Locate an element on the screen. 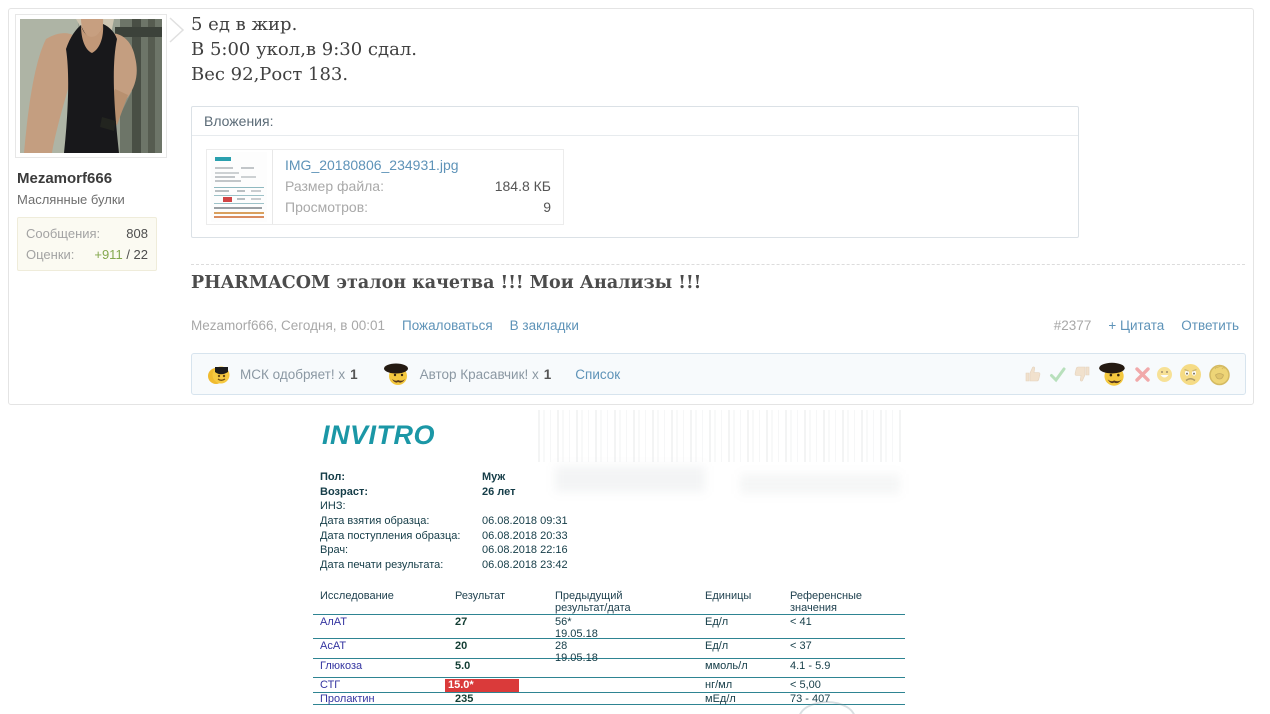  medal-icon is located at coordinates (1219, 374).